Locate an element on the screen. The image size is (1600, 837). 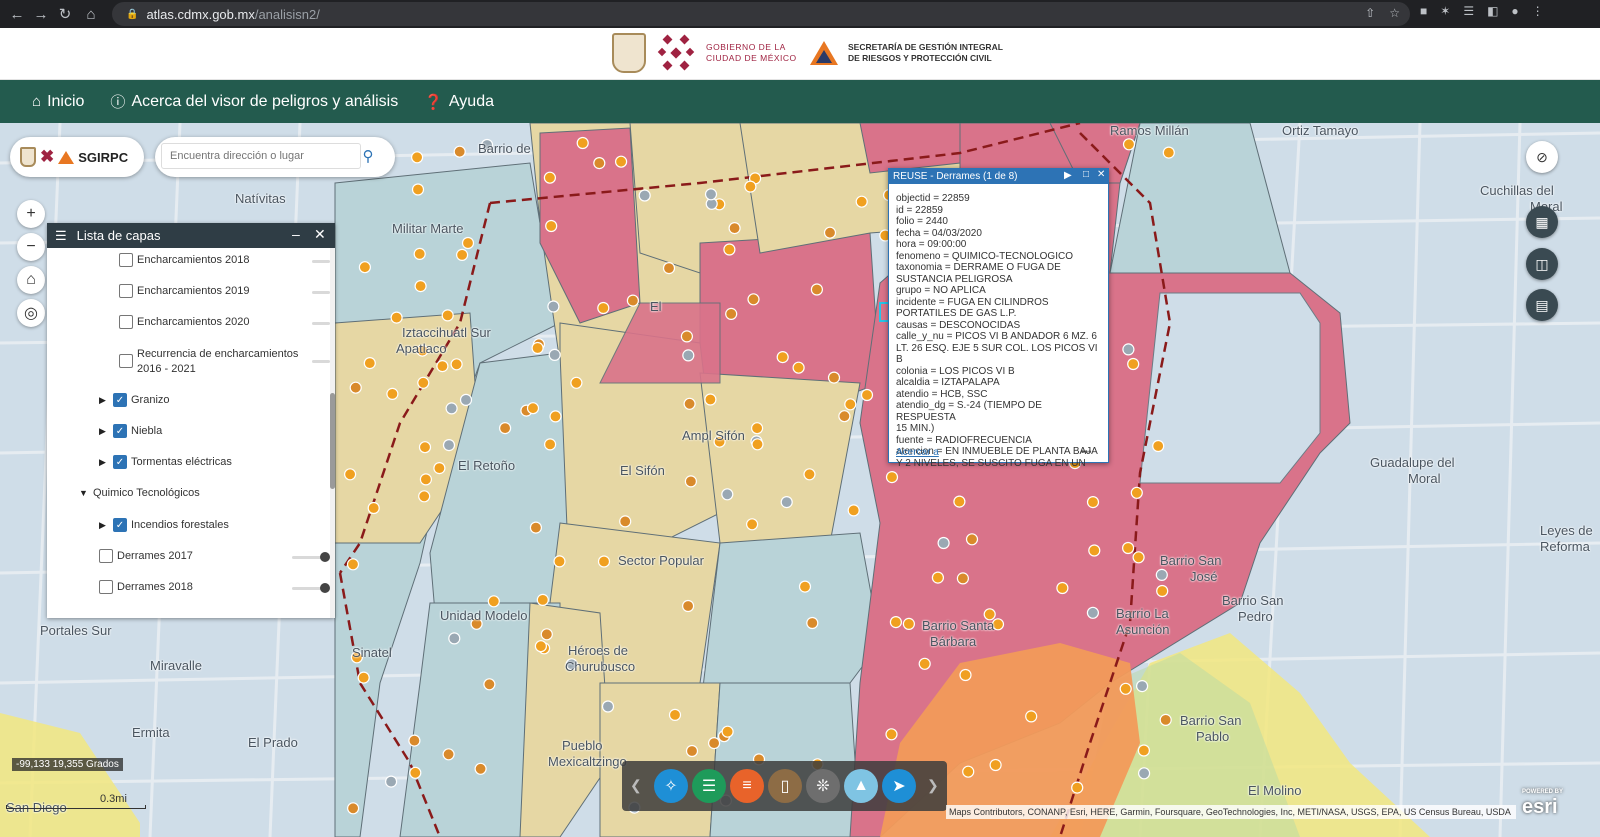
minimize-icon: – is located at coordinates (296, 234).